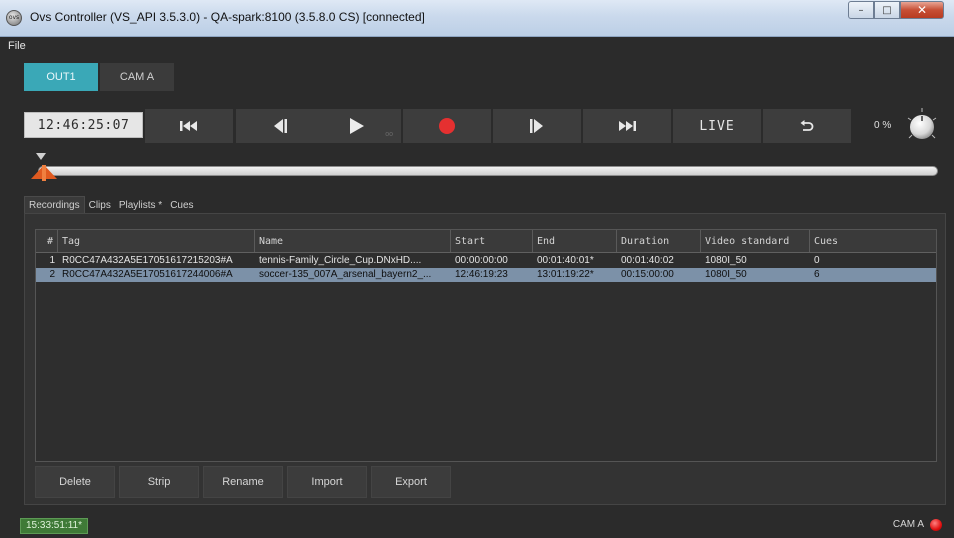 This screenshot has width=954, height=538. What do you see at coordinates (883, 125) in the screenshot?
I see `speed-value: 0 %` at bounding box center [883, 125].